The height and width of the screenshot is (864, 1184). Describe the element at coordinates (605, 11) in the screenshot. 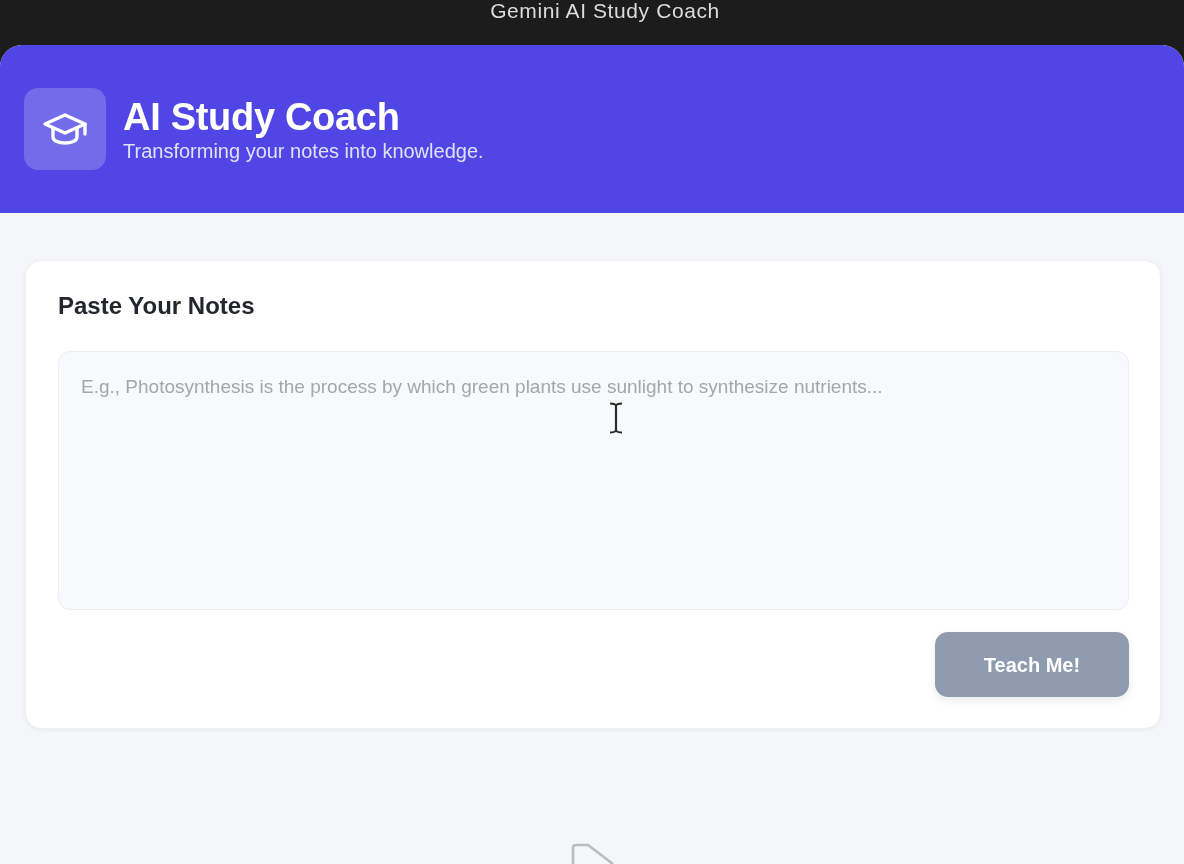

I see `window-title: Gemini AI Study Coach` at that location.